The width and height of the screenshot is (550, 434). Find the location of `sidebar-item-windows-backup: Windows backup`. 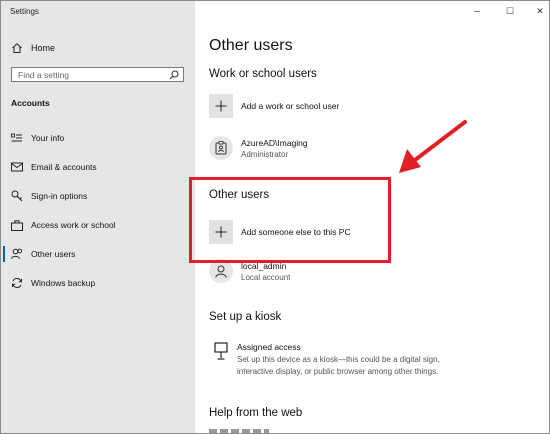

sidebar-item-windows-backup: Windows backup is located at coordinates (101, 283).